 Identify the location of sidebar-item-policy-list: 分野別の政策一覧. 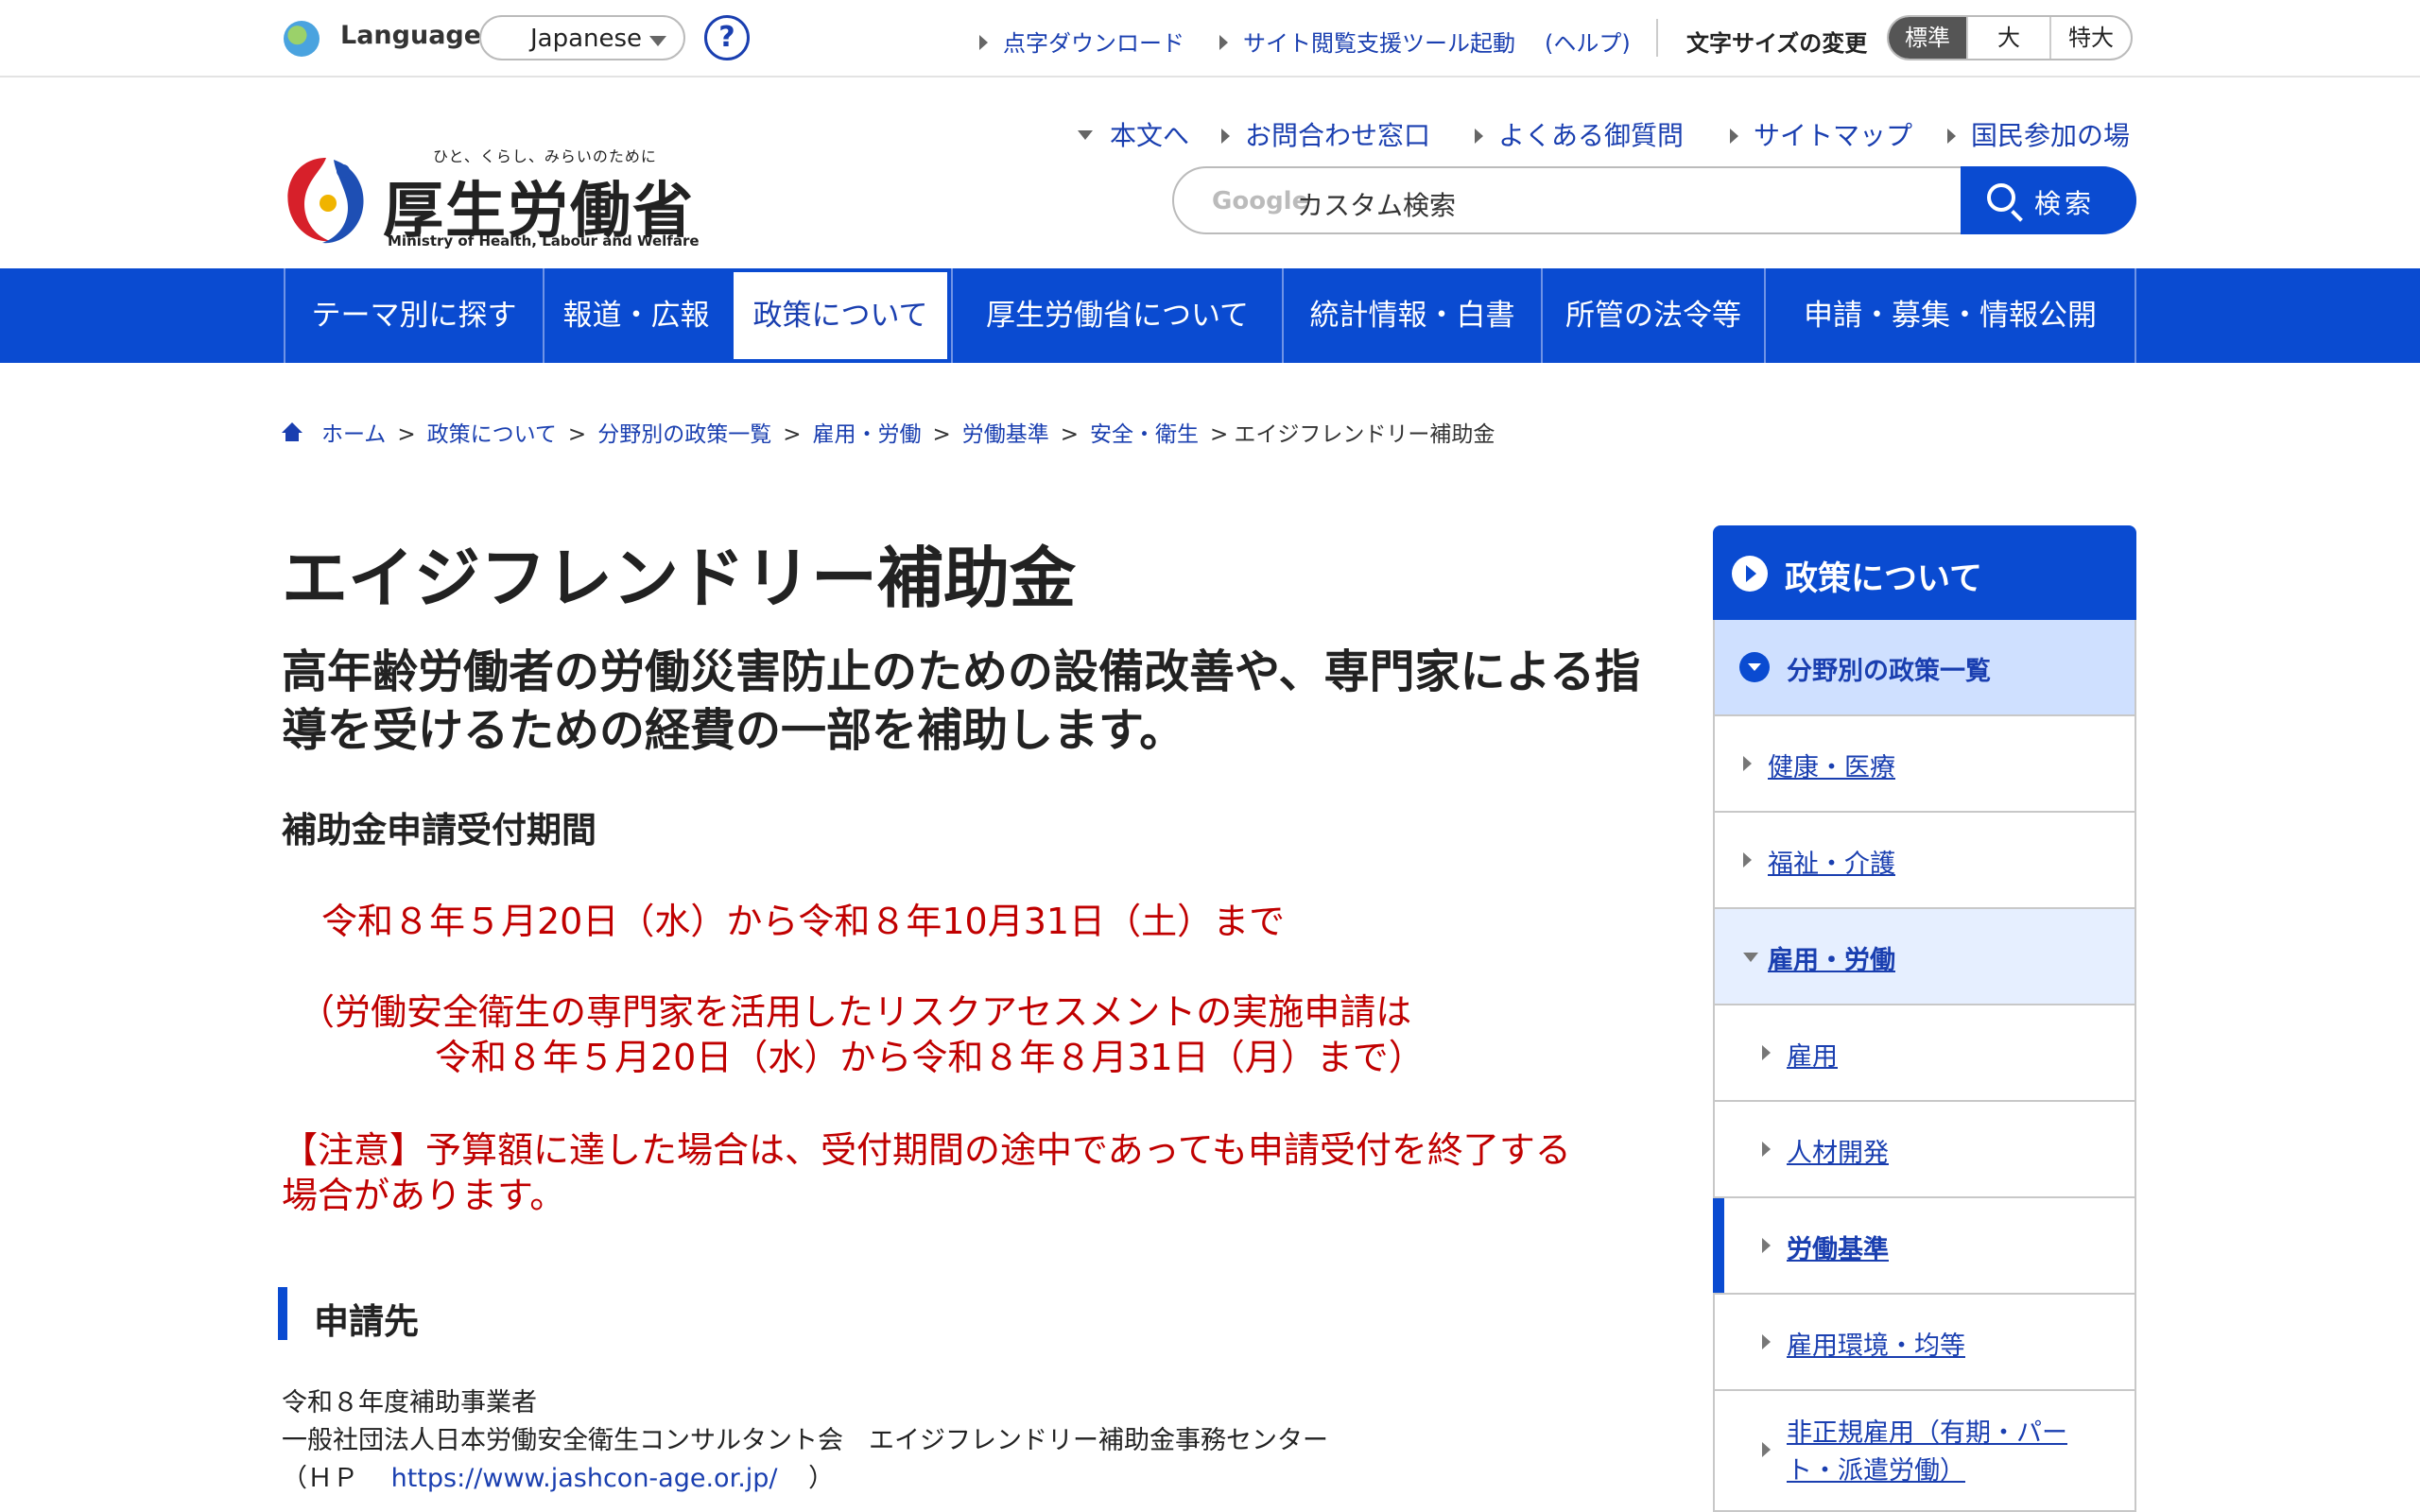
(1924, 668).